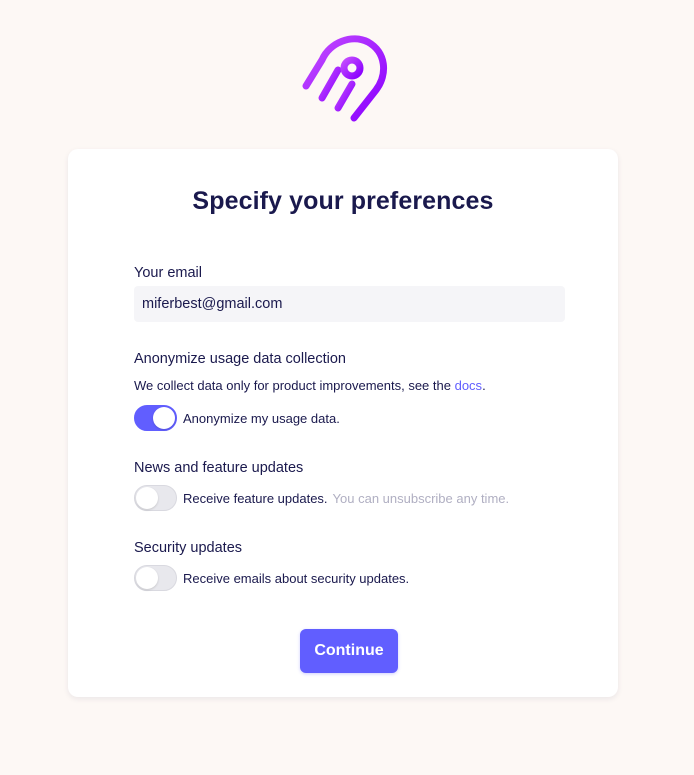 The width and height of the screenshot is (694, 775). What do you see at coordinates (188, 548) in the screenshot?
I see `security-label: Security updates` at bounding box center [188, 548].